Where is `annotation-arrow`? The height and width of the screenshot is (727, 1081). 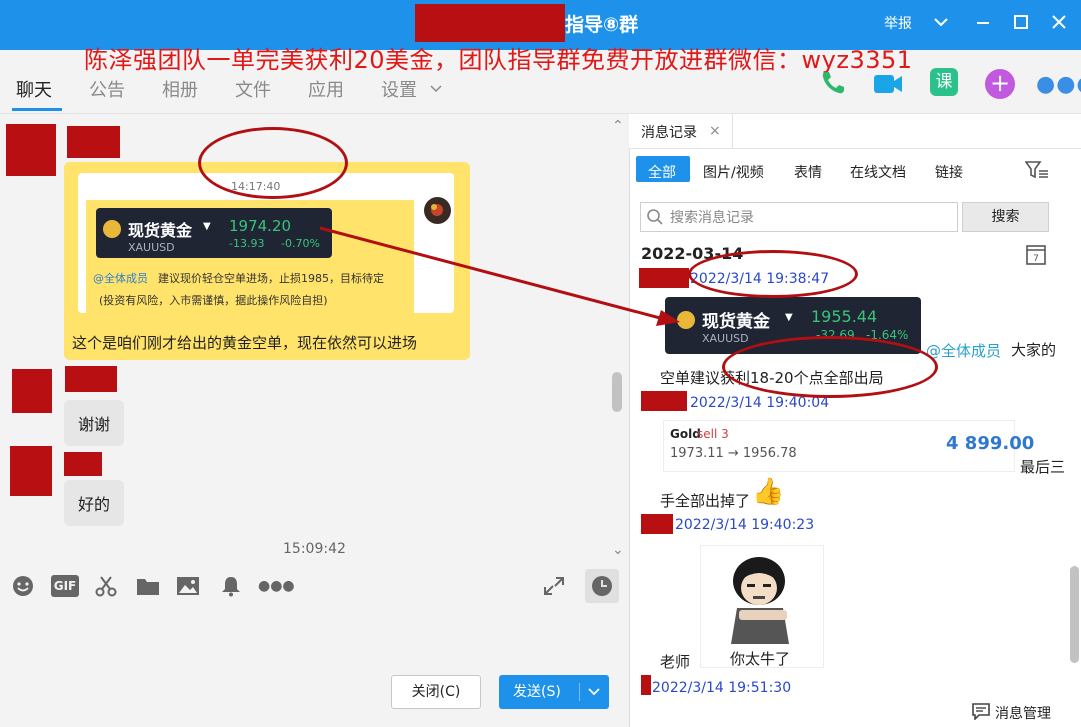 annotation-arrow is located at coordinates (499, 276).